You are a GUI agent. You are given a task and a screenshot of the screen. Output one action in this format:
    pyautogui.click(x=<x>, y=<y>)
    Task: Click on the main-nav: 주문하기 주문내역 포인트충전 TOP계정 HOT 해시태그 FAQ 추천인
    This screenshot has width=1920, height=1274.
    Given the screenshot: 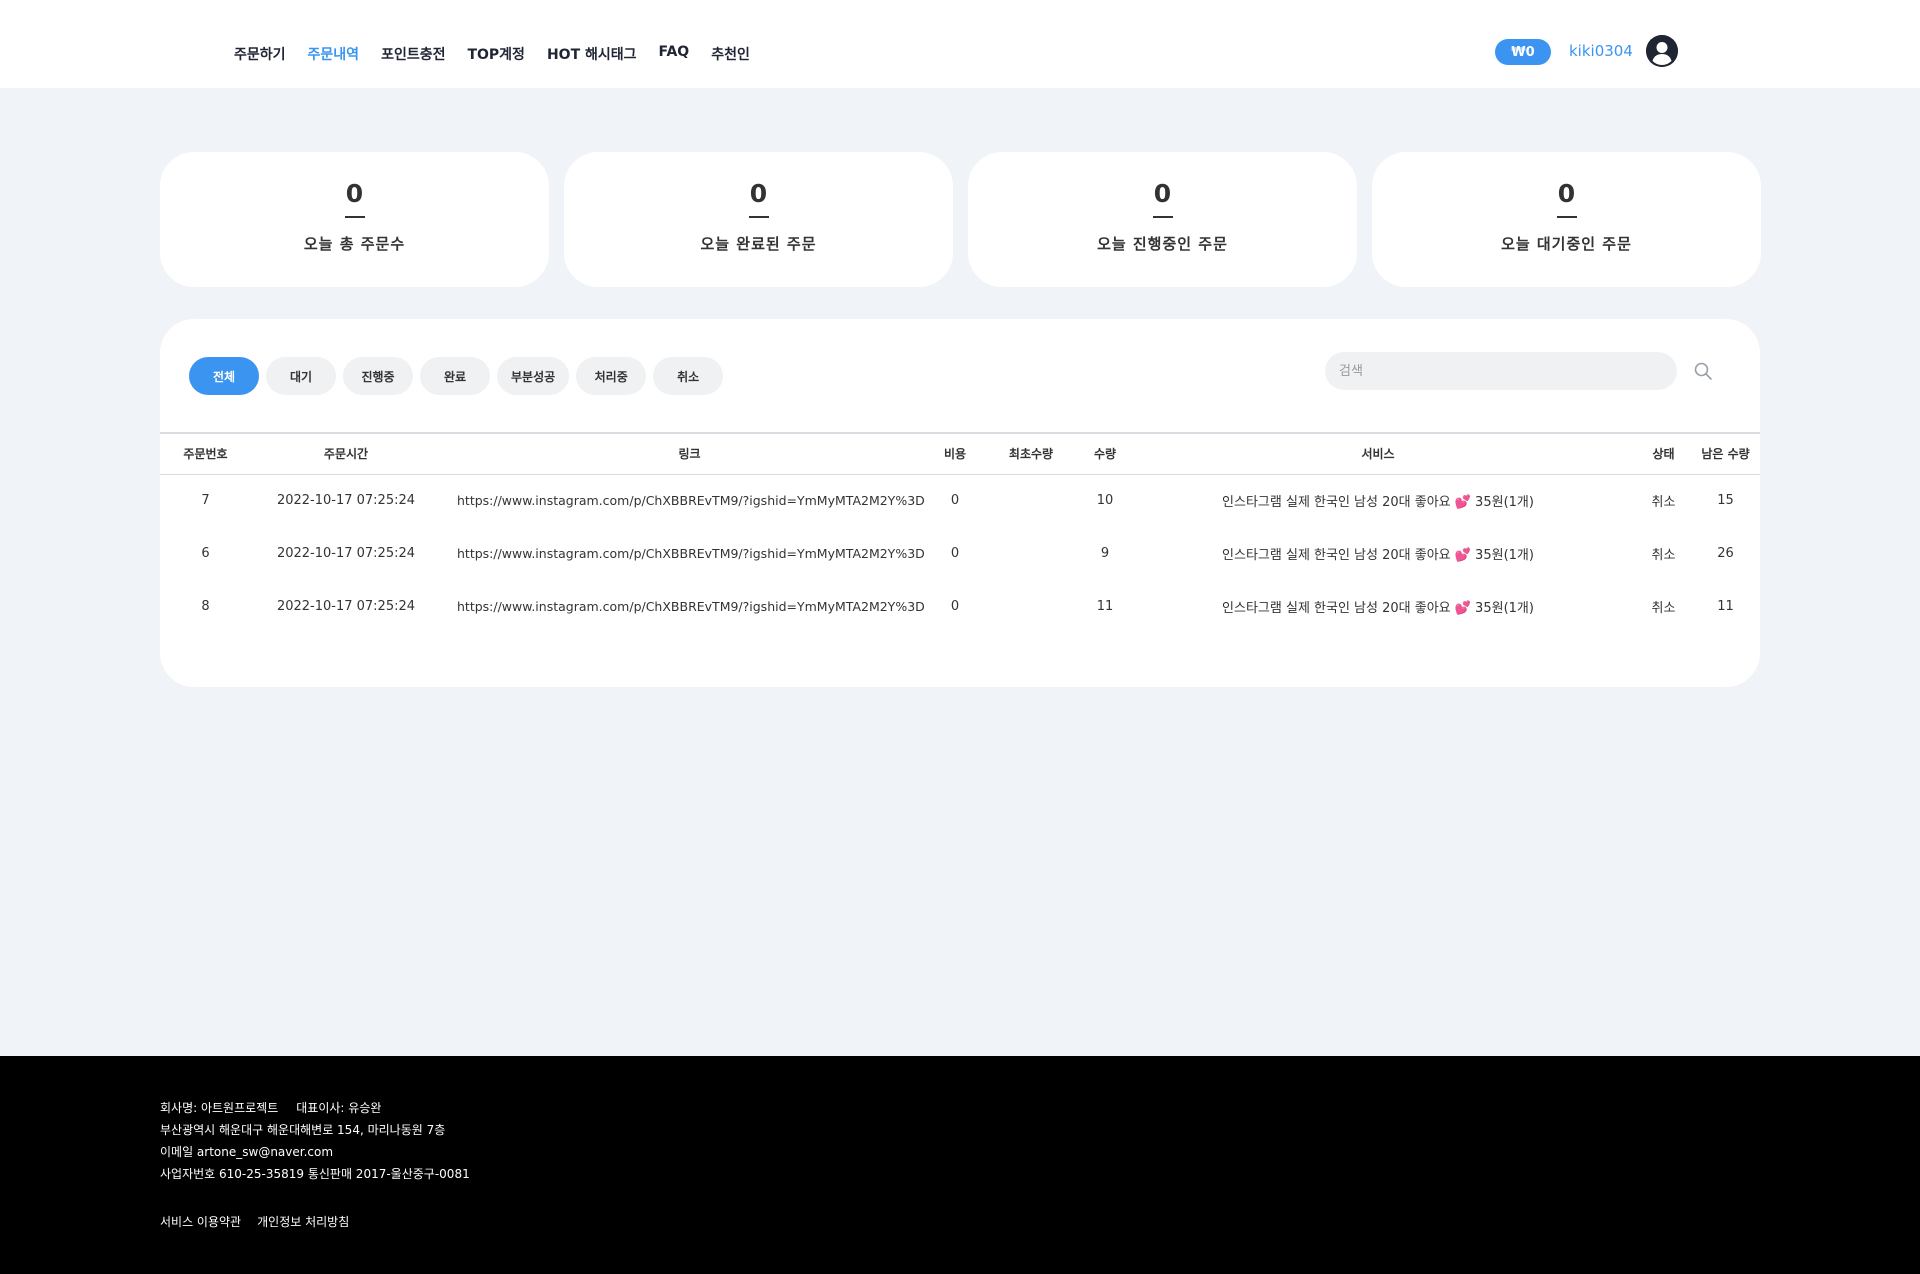 What is the action you would take?
    pyautogui.click(x=492, y=54)
    